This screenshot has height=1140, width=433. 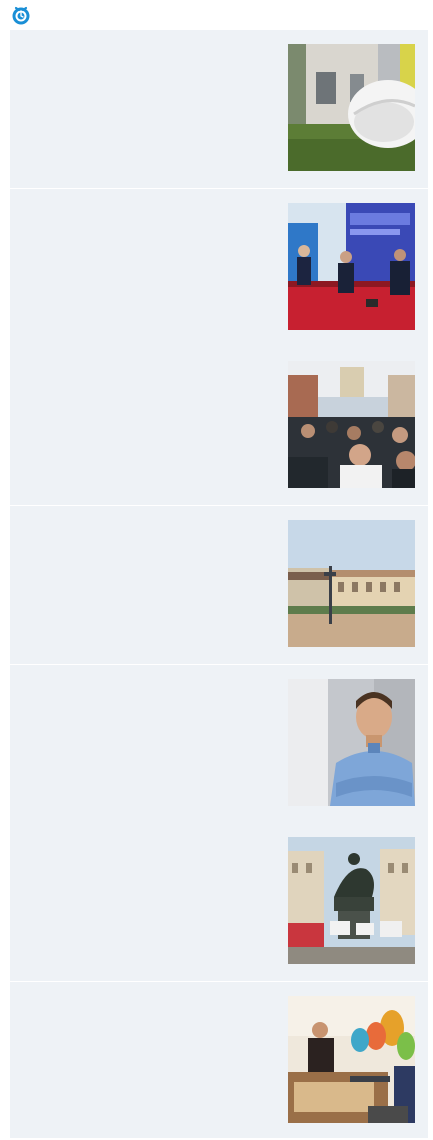 I want to click on equestrian-statue-photo-icon, so click(x=351, y=900).